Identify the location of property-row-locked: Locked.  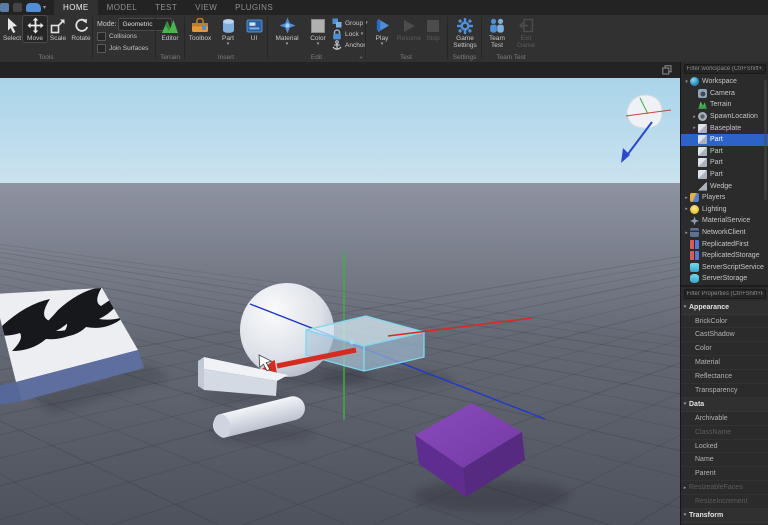
(724, 447).